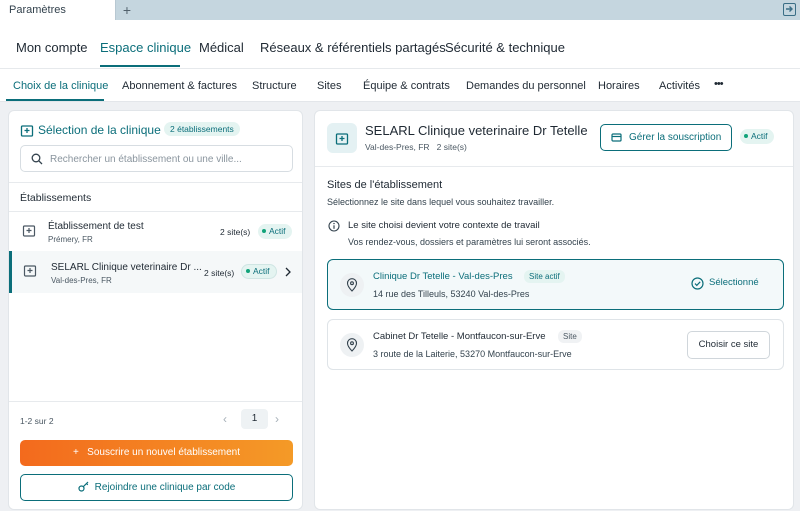 This screenshot has height=511, width=800. I want to click on section-label: Établissements, so click(56, 198).